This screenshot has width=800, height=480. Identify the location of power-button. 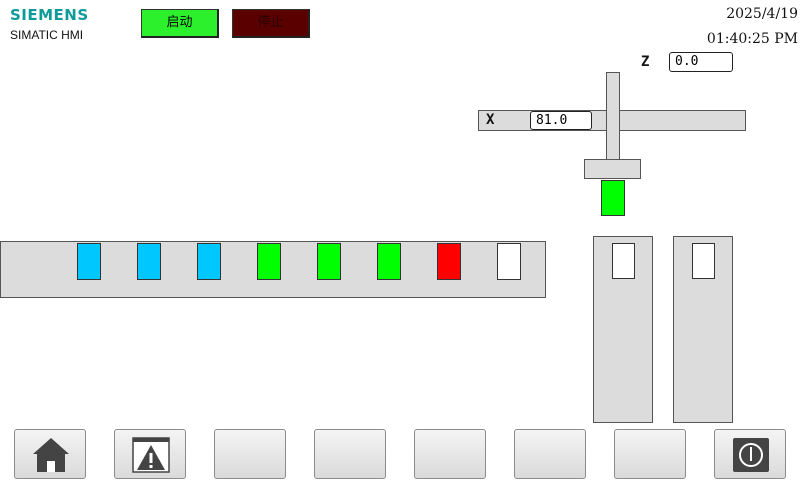
(750, 454).